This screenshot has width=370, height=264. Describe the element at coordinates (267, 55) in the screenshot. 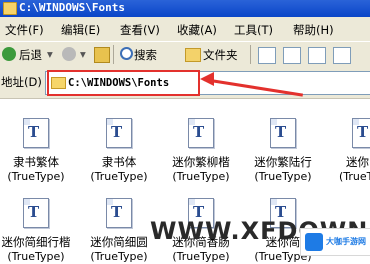

I see `move-to-icon` at that location.